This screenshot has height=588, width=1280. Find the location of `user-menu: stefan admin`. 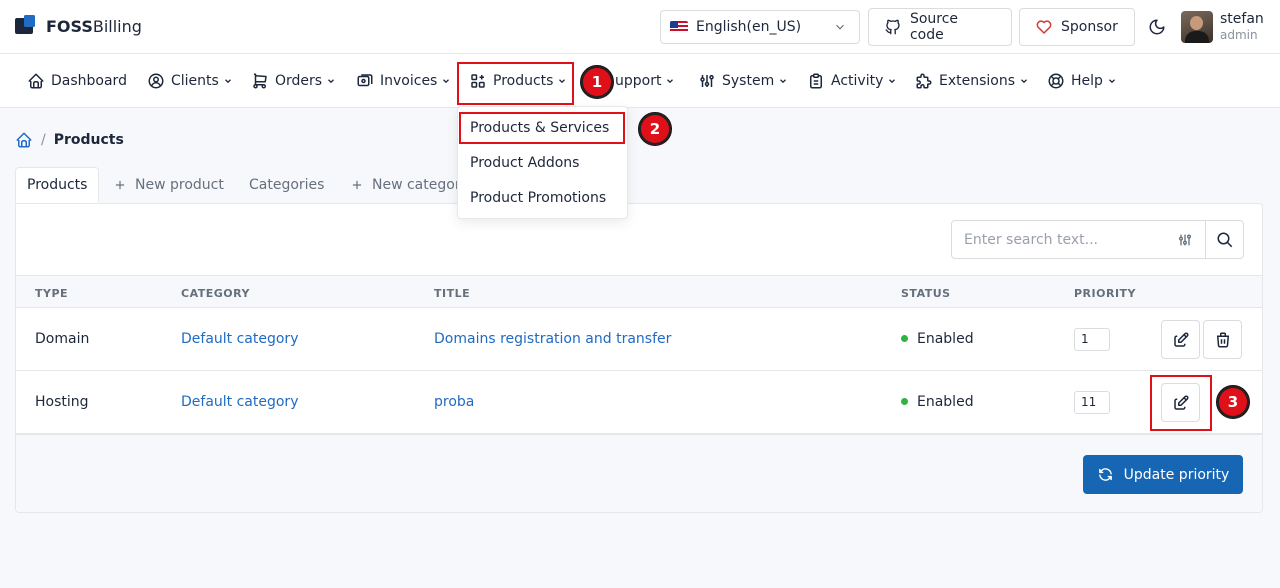

user-menu: stefan admin is located at coordinates (1242, 27).